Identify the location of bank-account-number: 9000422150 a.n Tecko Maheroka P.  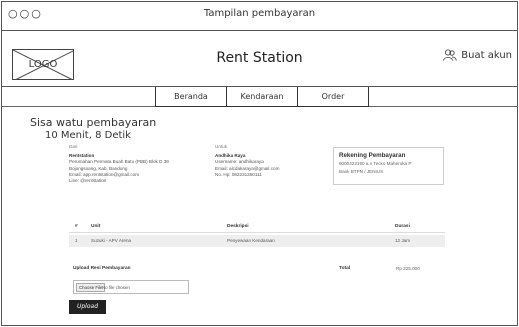
(375, 163).